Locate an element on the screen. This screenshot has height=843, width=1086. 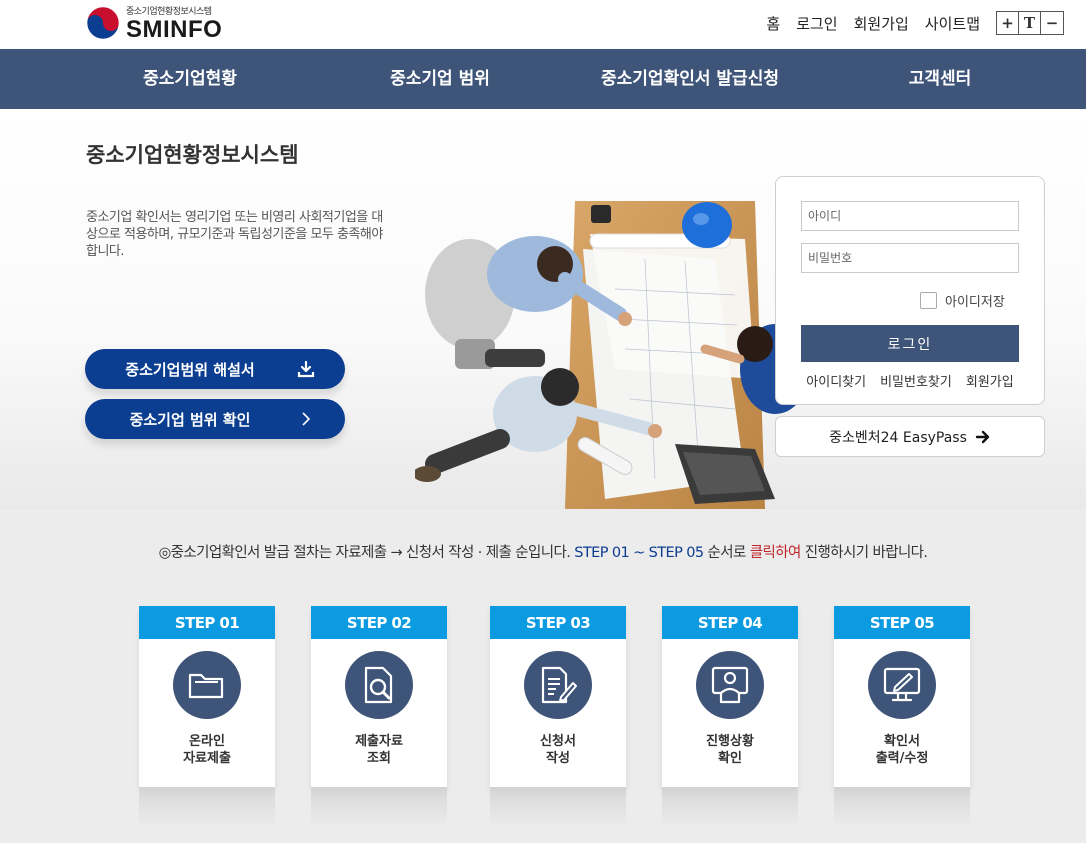
notice-click-highlight: 클릭하여 is located at coordinates (775, 553).